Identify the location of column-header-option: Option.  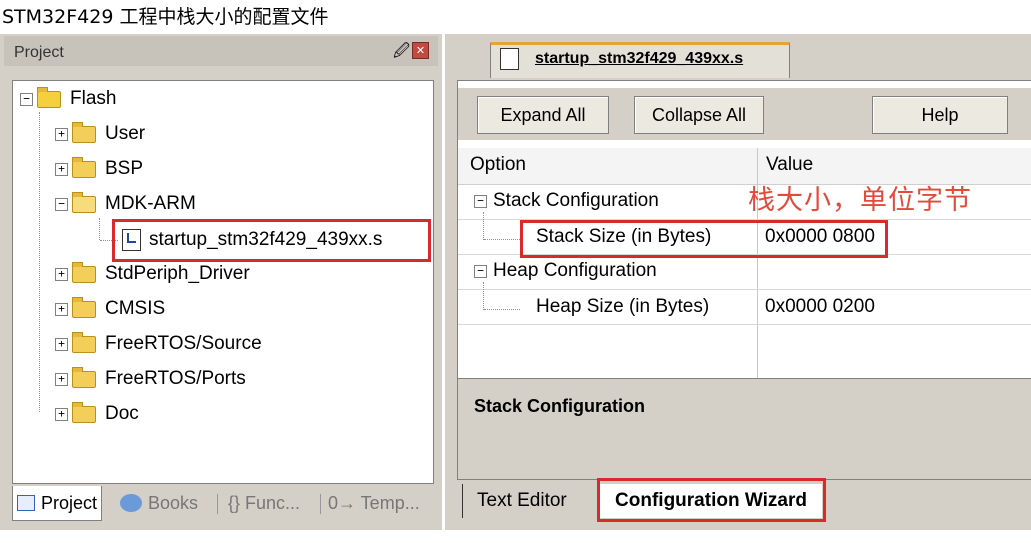
(498, 164).